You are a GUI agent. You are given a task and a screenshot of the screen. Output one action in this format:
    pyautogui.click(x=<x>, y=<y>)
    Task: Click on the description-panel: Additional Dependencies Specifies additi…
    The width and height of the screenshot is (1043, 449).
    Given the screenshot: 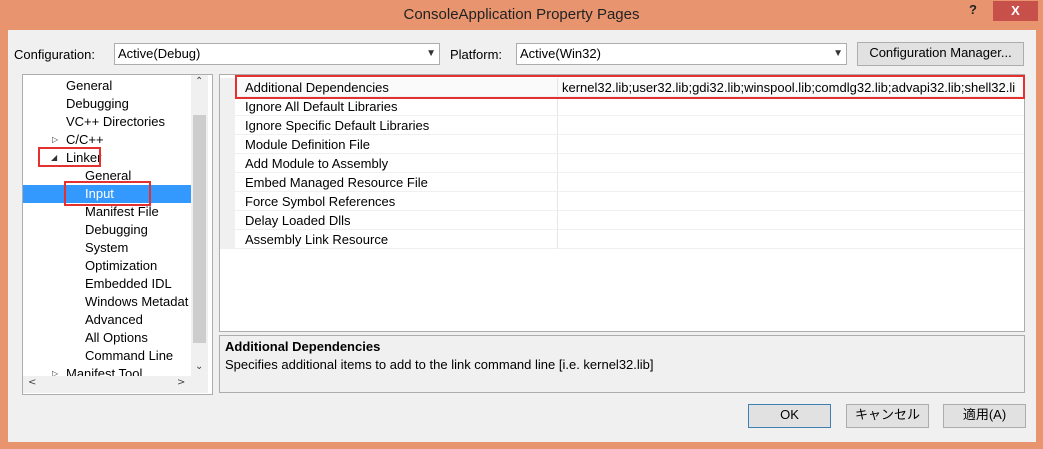 What is the action you would take?
    pyautogui.click(x=622, y=364)
    